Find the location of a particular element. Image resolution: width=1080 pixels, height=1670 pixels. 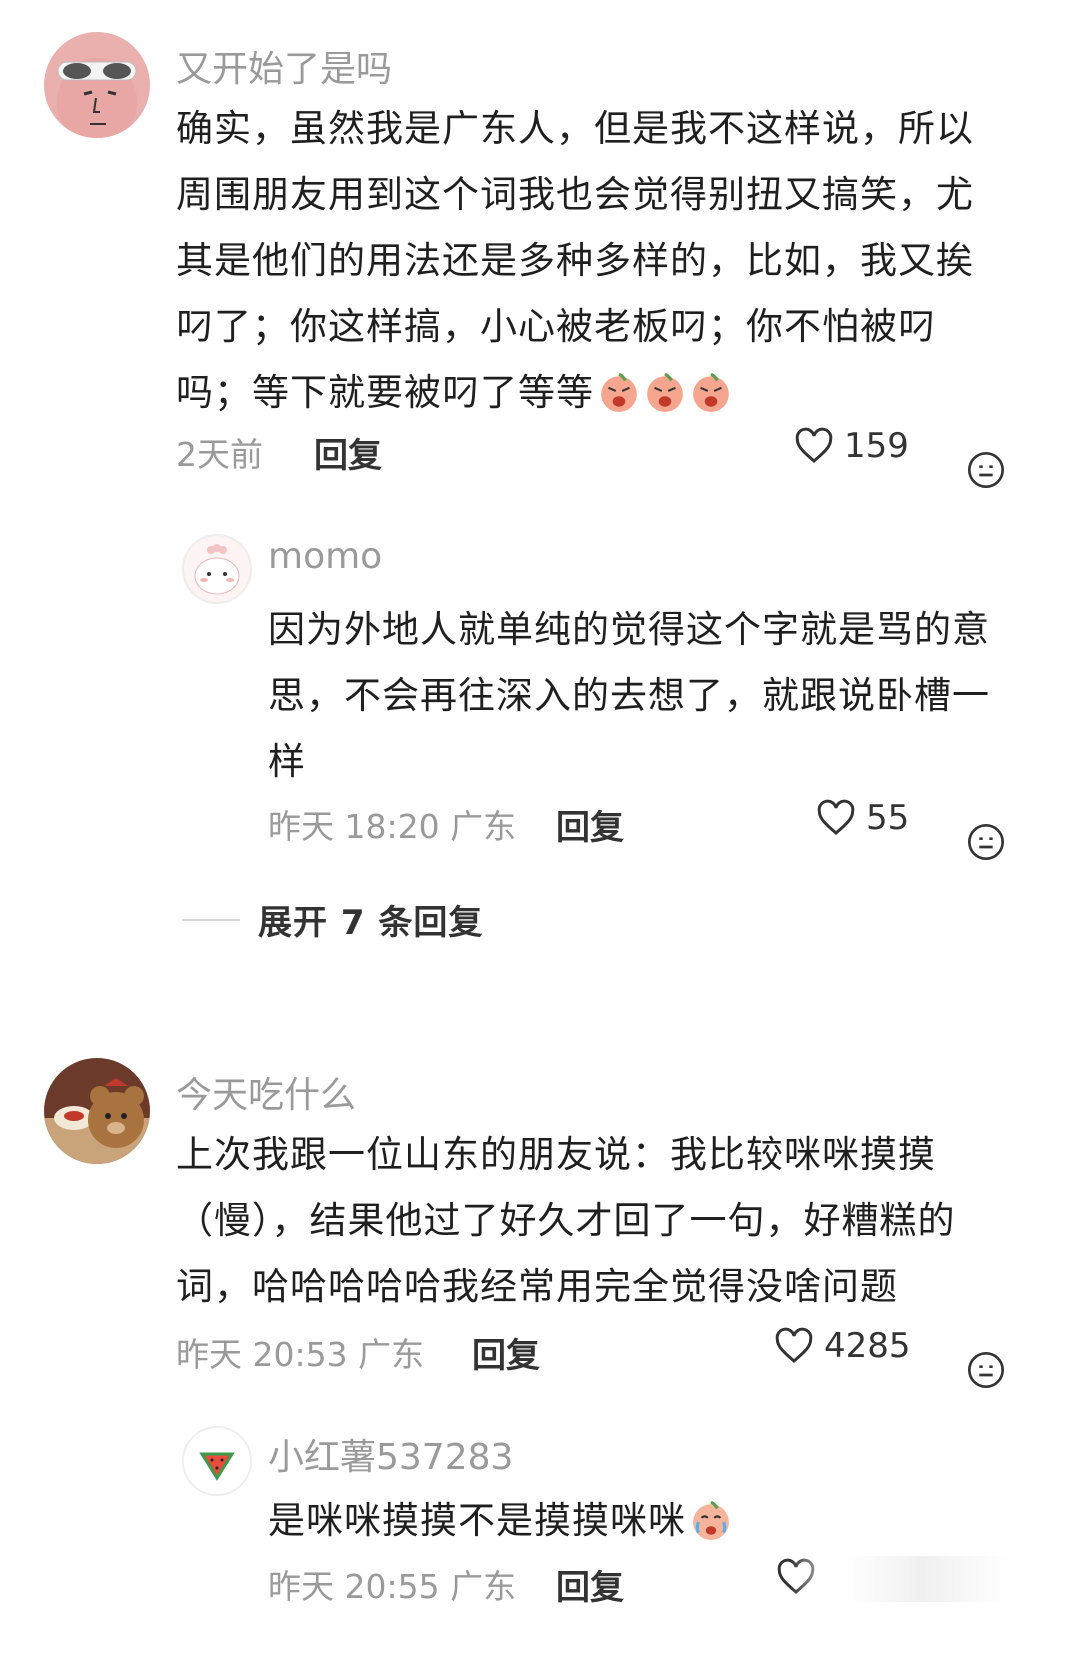

reply-time: 昨天 18:20 广东 is located at coordinates (392, 826).